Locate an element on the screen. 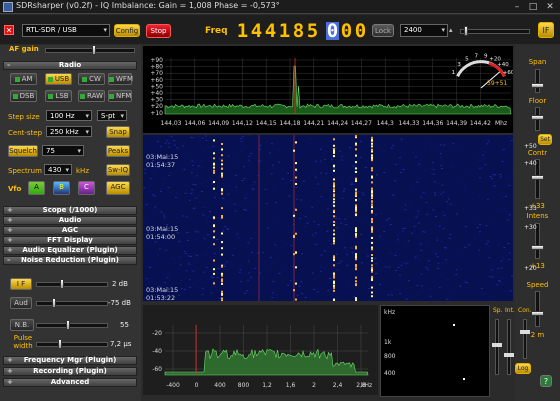 This screenshot has width=560, height=401. snap-button: Snap is located at coordinates (118, 132).